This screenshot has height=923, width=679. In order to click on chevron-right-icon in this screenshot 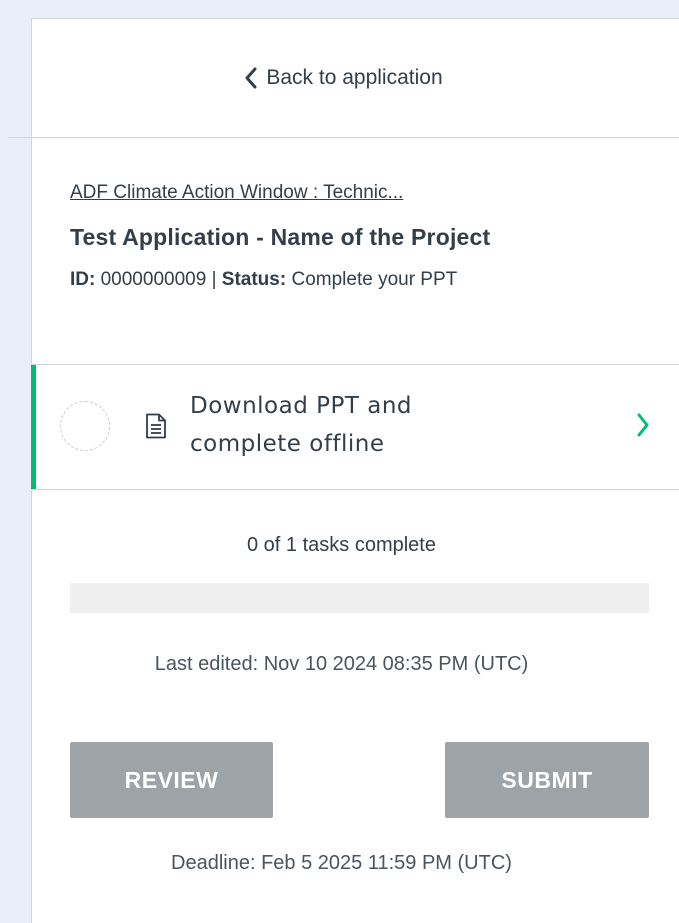, I will do `click(643, 427)`.